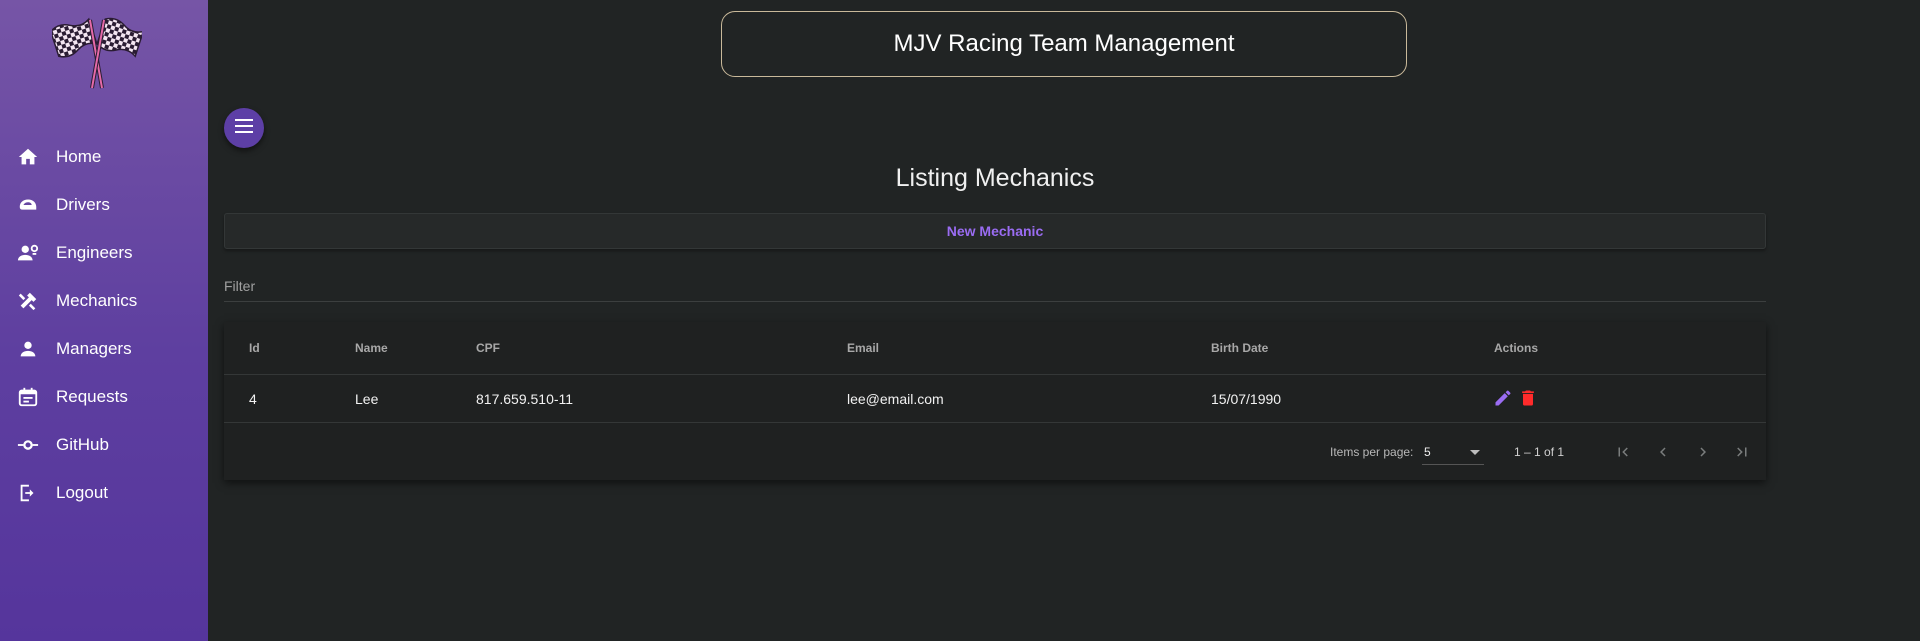  Describe the element at coordinates (92, 396) in the screenshot. I see `sidebar-item-label: Requests` at that location.